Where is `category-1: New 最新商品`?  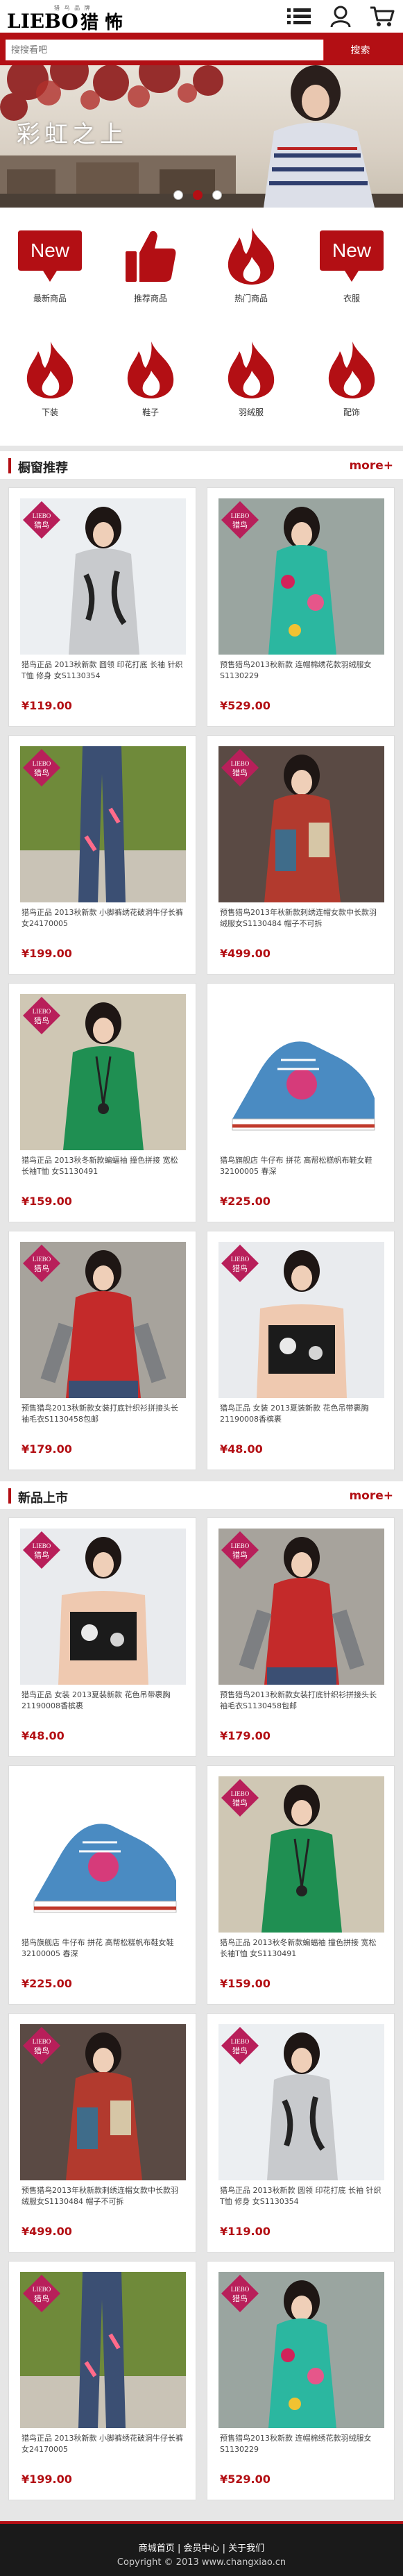 category-1: New 最新商品 is located at coordinates (50, 263).